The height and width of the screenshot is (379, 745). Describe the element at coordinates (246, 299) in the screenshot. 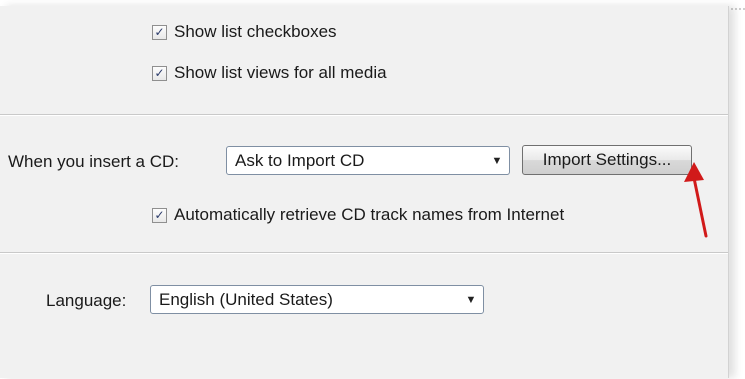

I see `language-value: English (United States)` at that location.